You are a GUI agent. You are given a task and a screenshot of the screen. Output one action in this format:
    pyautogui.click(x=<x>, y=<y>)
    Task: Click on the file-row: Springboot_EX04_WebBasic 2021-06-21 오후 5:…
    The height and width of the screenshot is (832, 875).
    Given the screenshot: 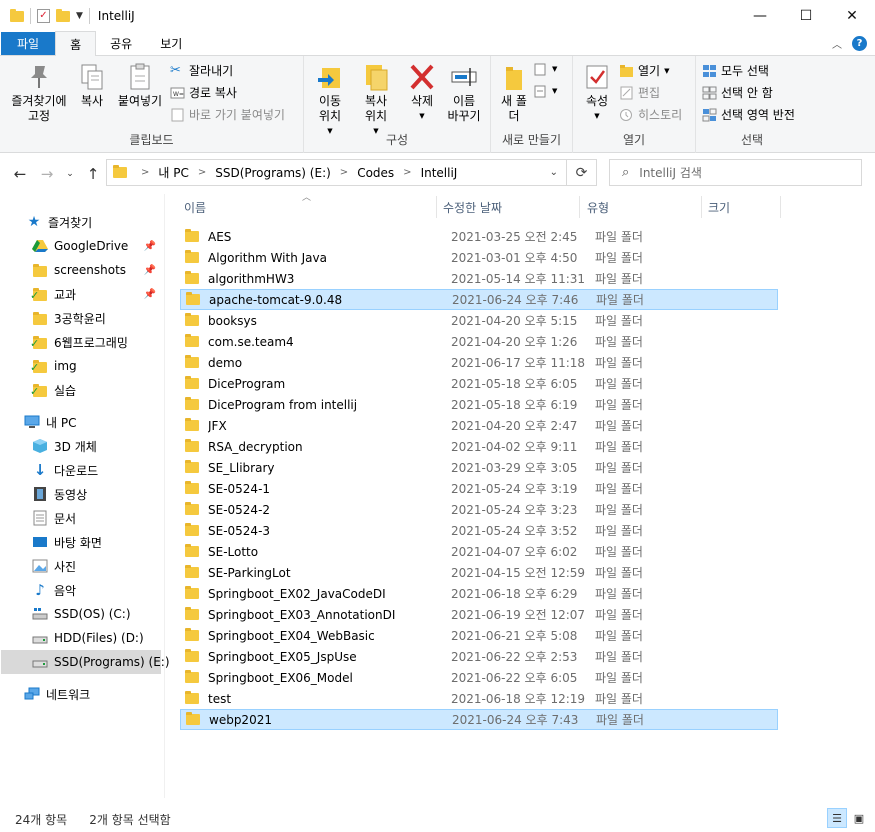 What is the action you would take?
    pyautogui.click(x=479, y=635)
    